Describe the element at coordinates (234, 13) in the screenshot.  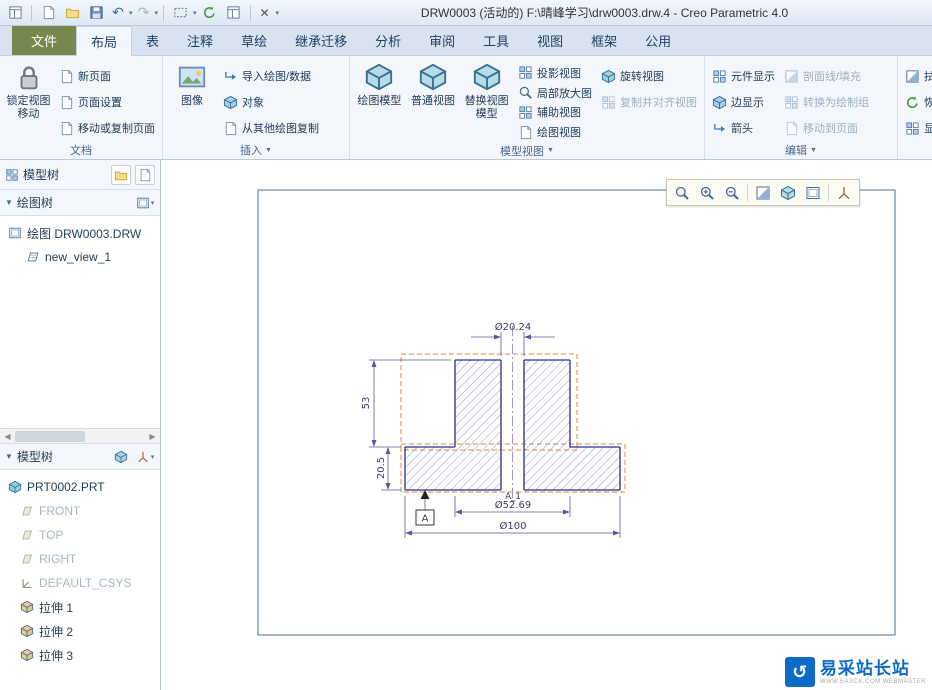
I see `windows-button` at that location.